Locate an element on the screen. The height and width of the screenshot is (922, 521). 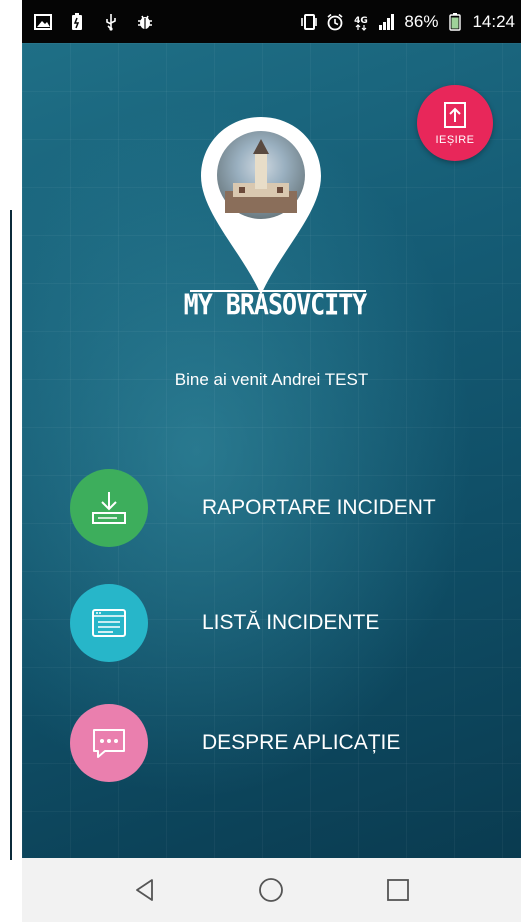
about-app-button is located at coordinates (109, 743).